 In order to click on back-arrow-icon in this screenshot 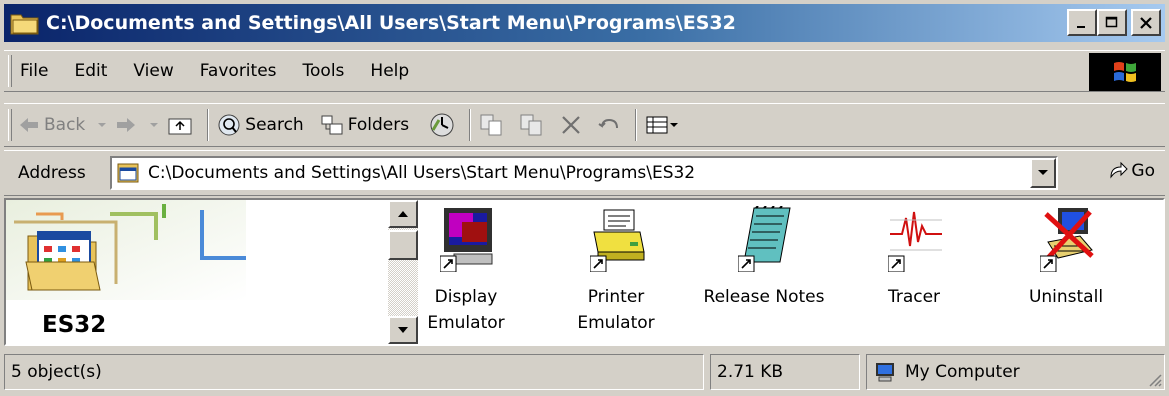, I will do `click(29, 125)`.